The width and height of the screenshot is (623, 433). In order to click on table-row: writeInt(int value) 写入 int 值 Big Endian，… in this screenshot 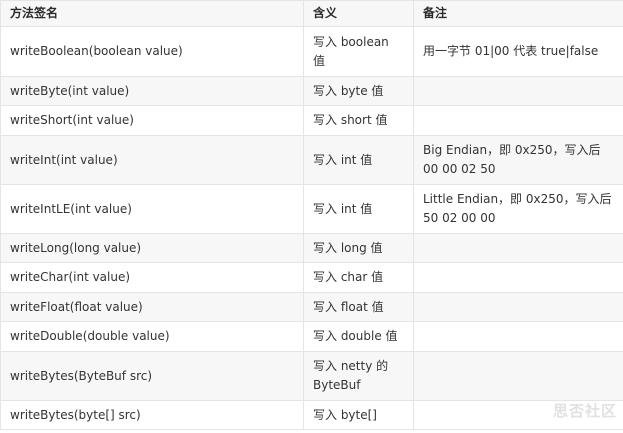, I will do `click(311, 160)`.